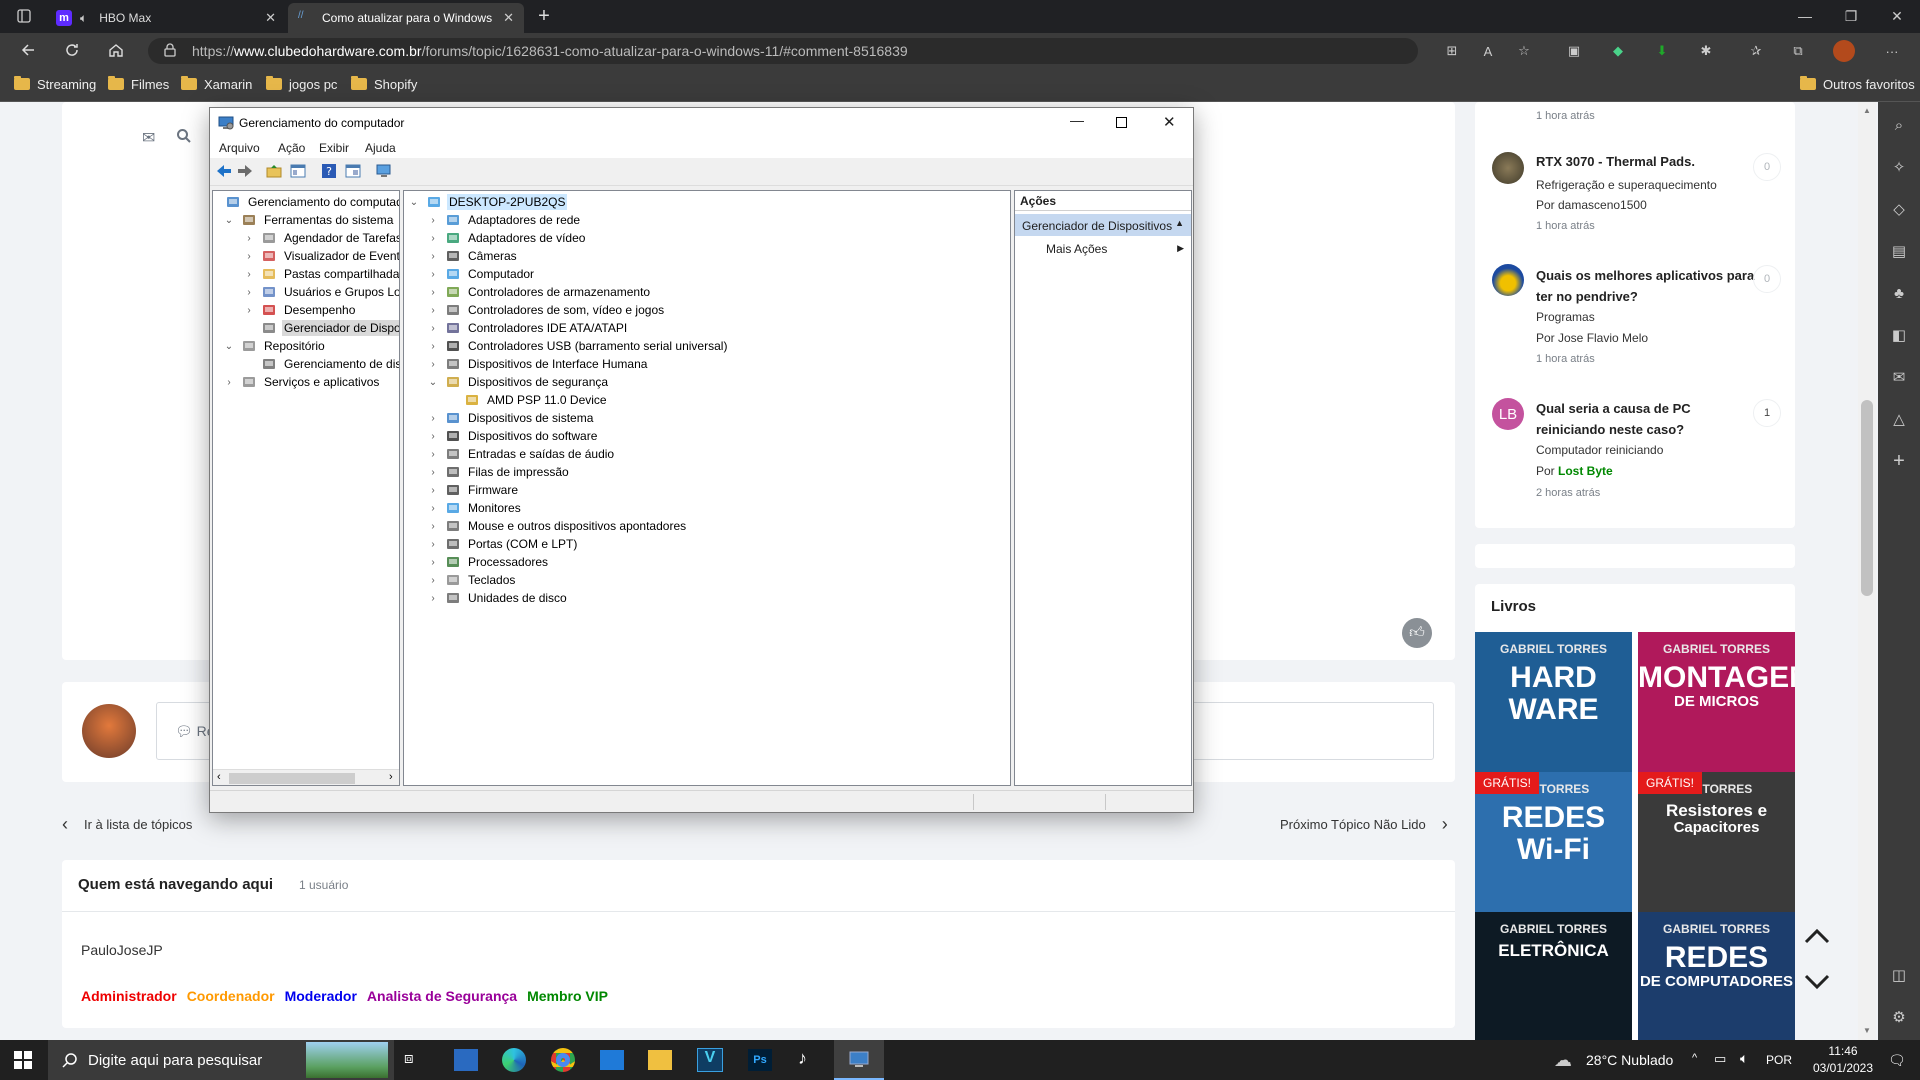 This screenshot has width=1920, height=1080. Describe the element at coordinates (481, 274) in the screenshot. I see `tree-node: › Computador` at that location.